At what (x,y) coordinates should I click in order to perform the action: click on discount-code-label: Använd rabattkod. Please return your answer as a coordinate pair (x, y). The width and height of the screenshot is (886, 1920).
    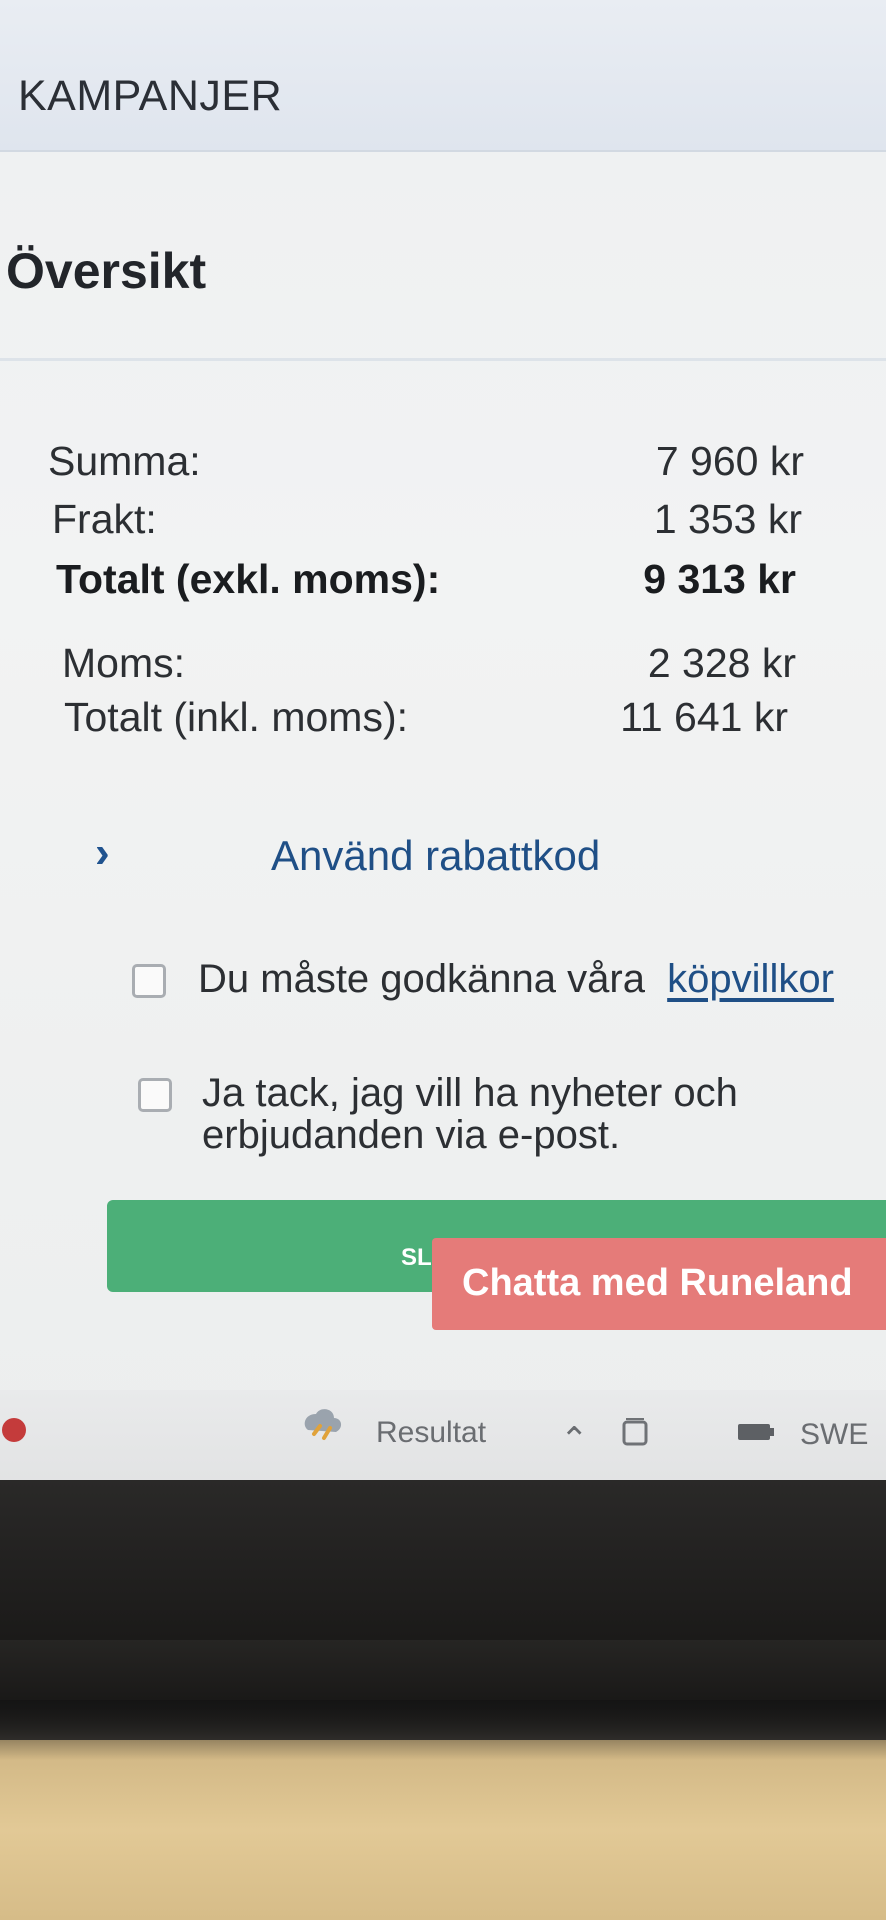
    Looking at the image, I should click on (436, 855).